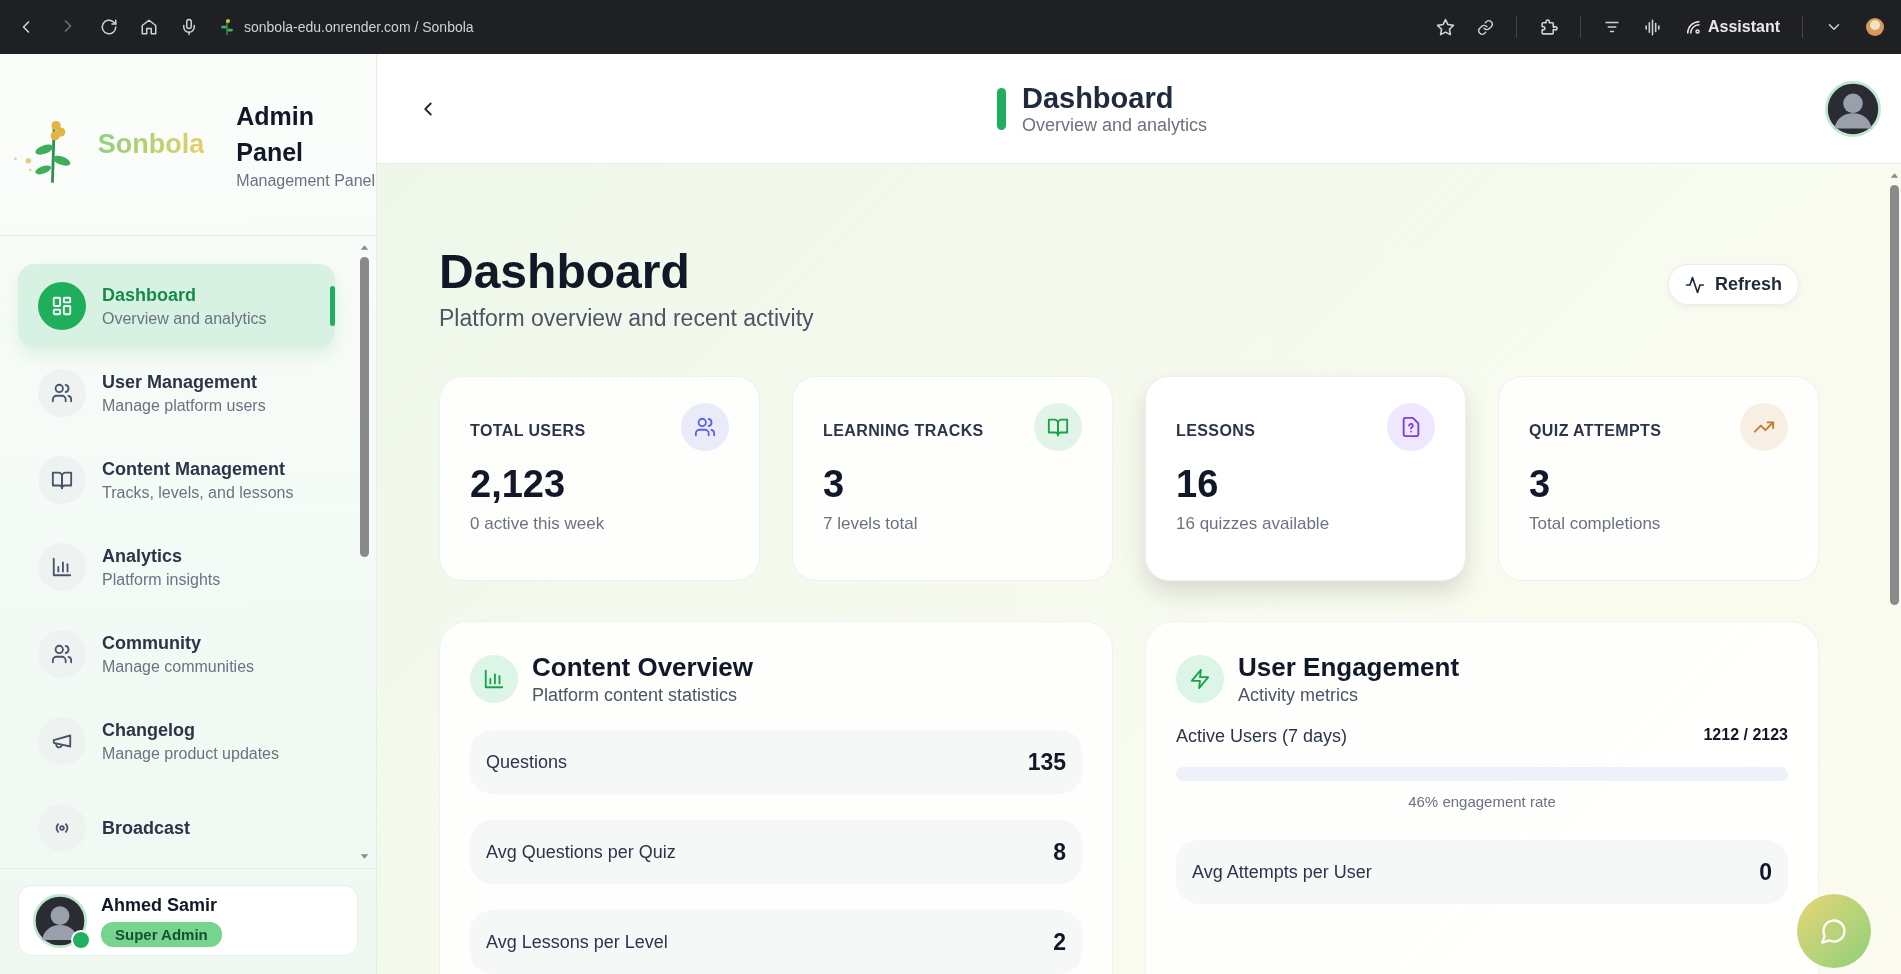 The height and width of the screenshot is (974, 1901). I want to click on nav-label: User Management, so click(180, 382).